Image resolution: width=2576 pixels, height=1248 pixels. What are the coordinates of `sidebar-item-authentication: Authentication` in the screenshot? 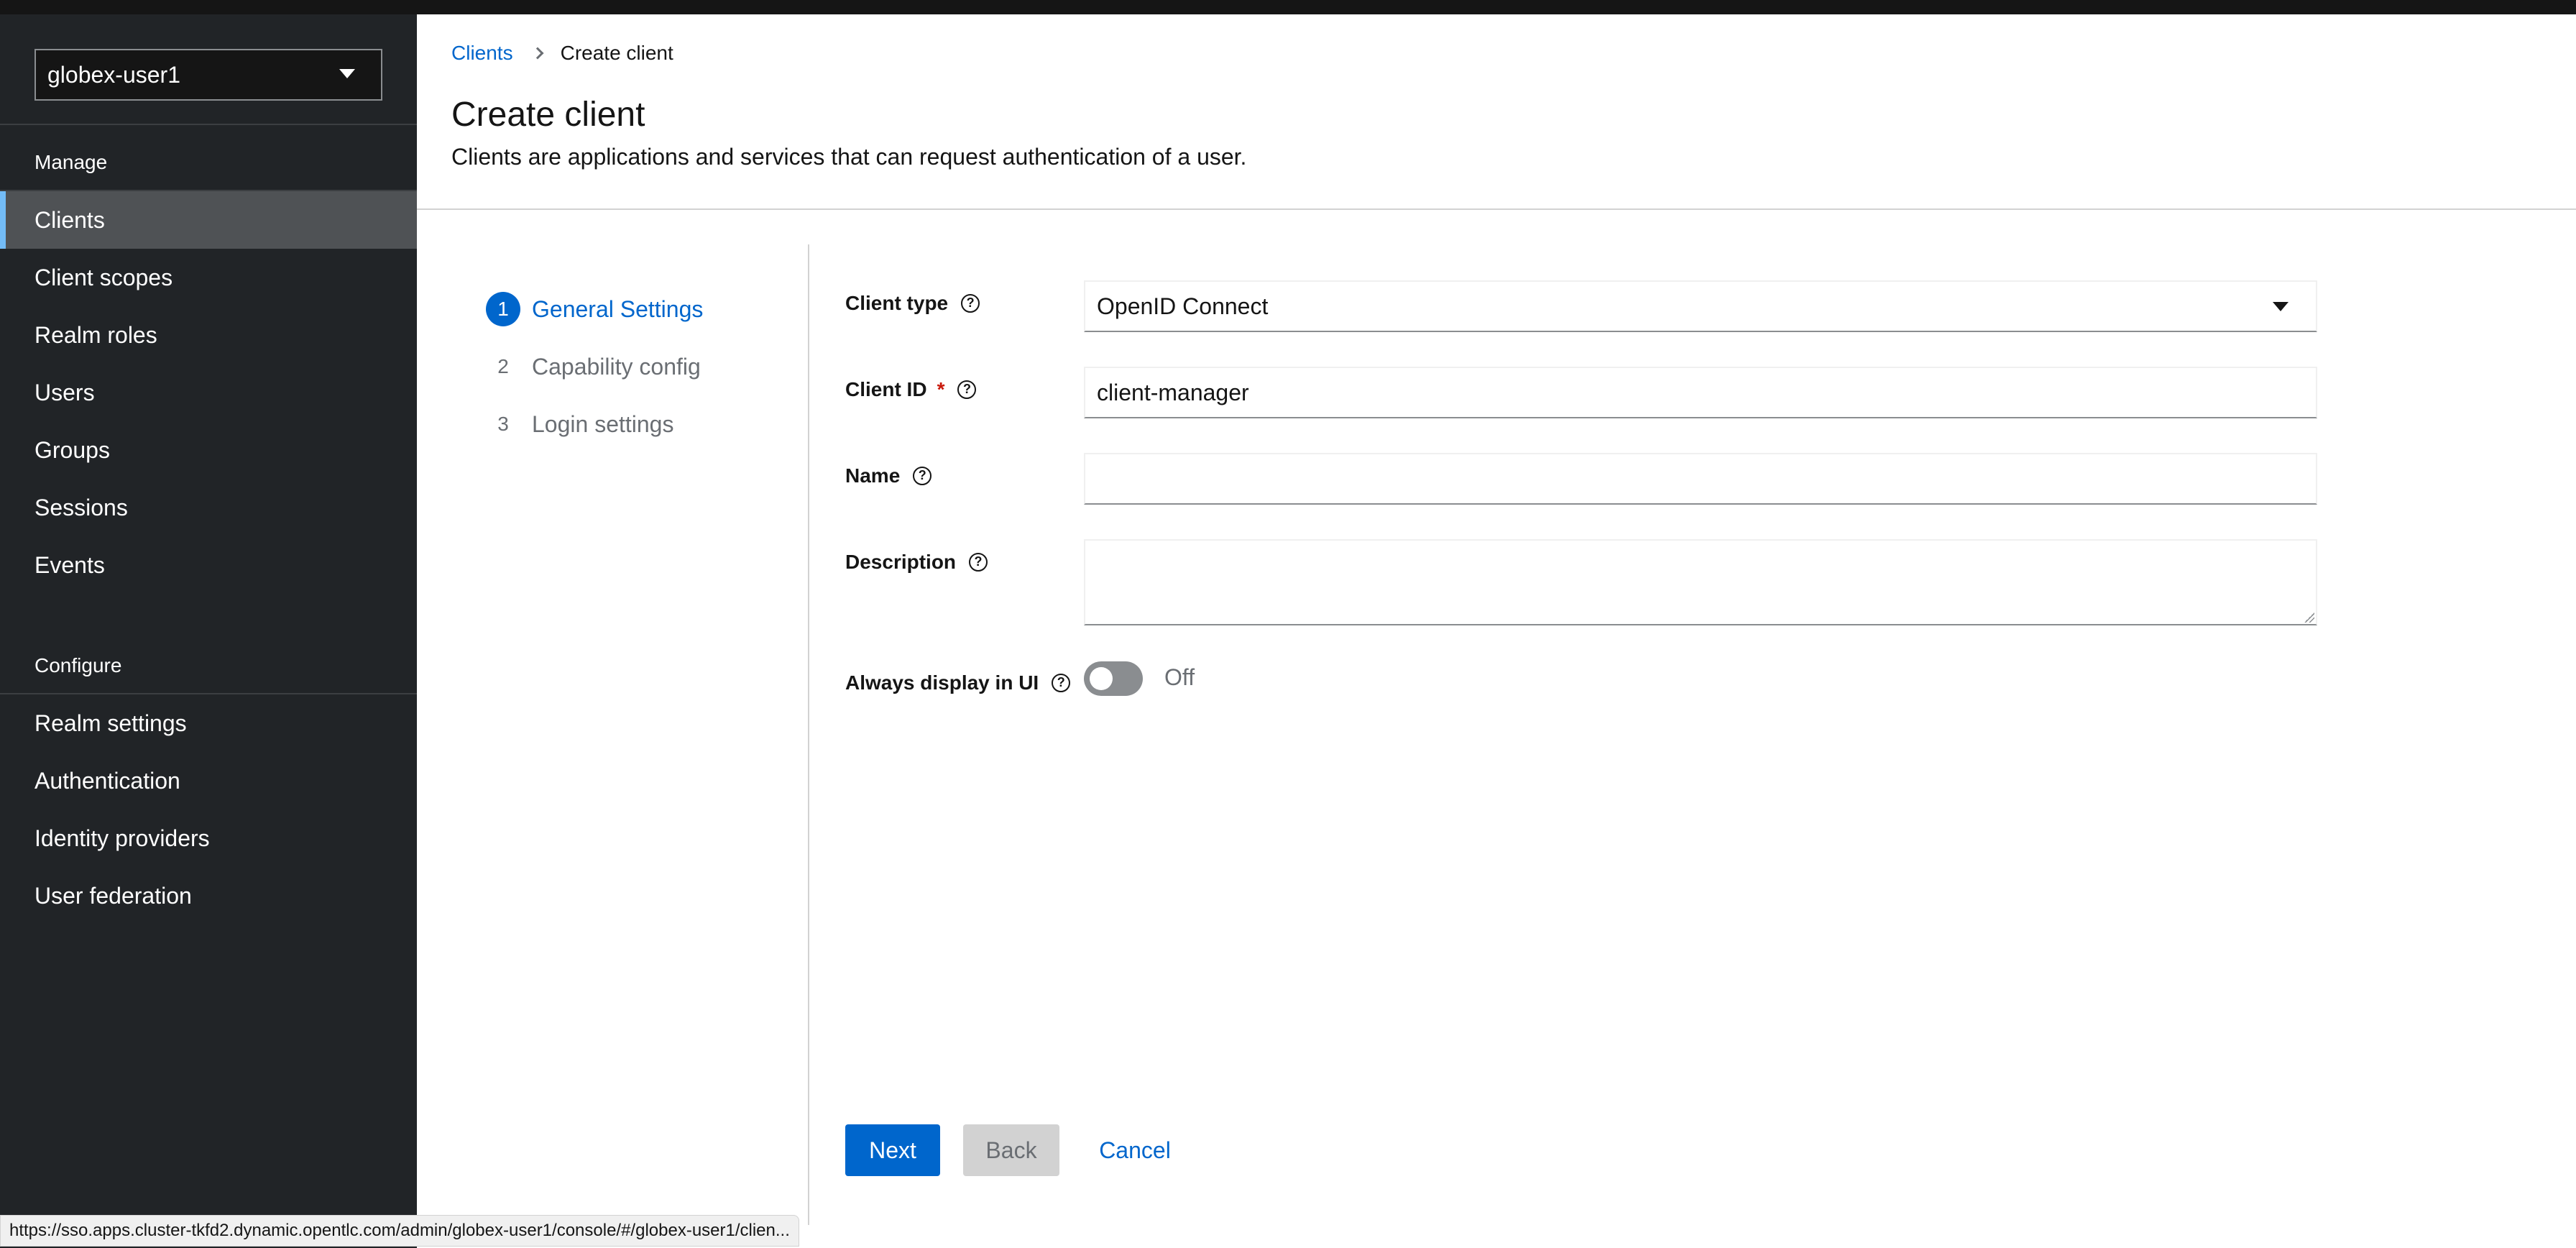 It's located at (208, 780).